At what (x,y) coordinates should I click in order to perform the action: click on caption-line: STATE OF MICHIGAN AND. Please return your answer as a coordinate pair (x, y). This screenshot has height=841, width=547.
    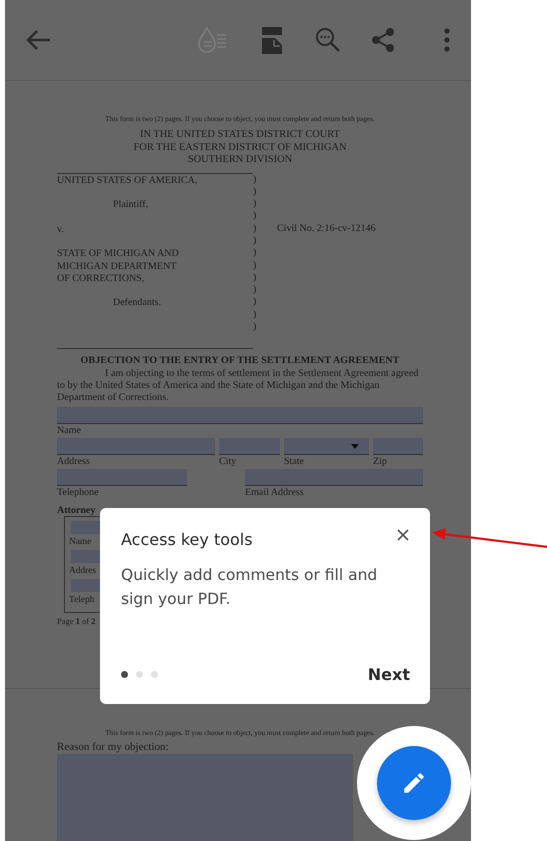
    Looking at the image, I should click on (118, 254).